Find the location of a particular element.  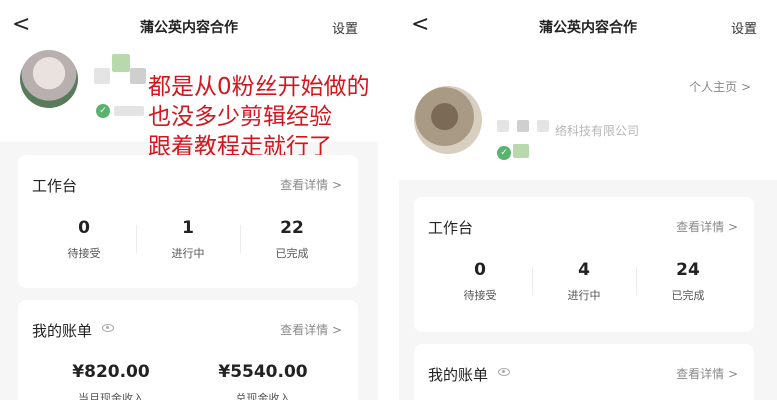

stat-value: 24 is located at coordinates (688, 270).